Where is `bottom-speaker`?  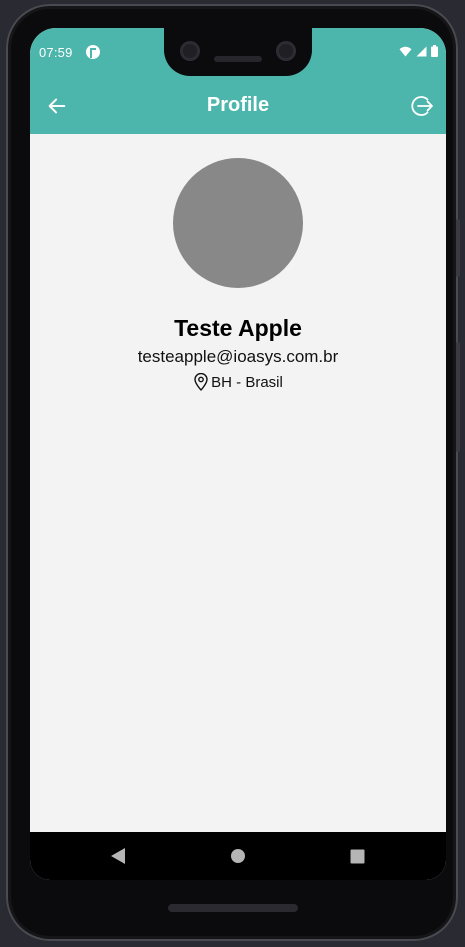
bottom-speaker is located at coordinates (233, 908).